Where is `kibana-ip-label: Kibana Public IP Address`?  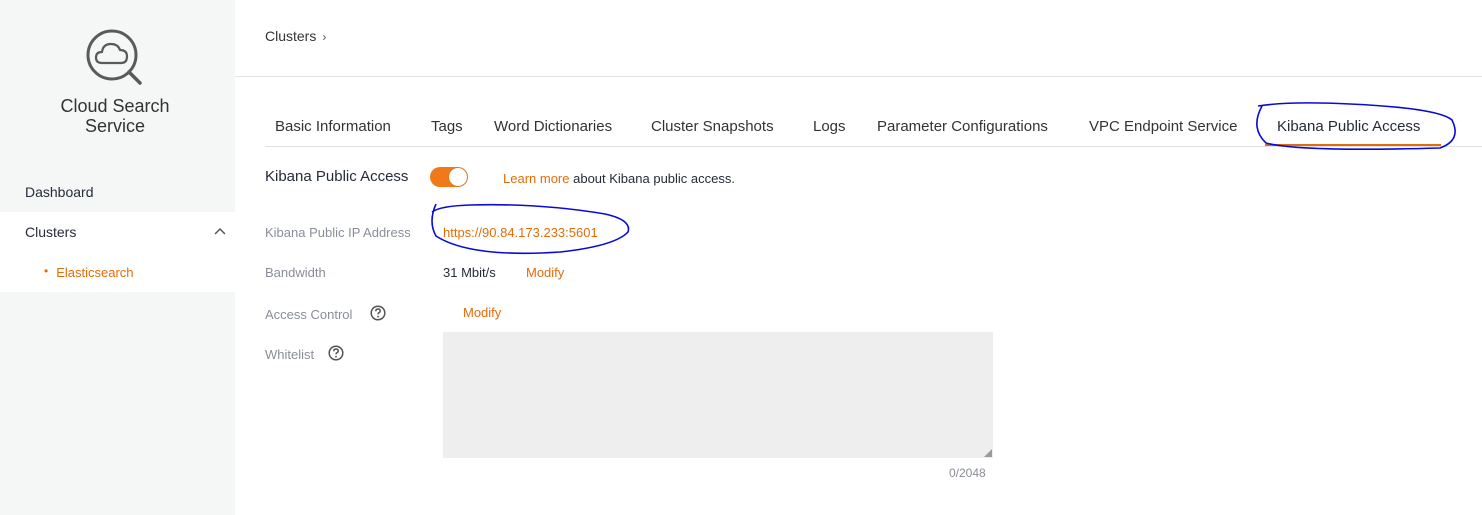
kibana-ip-label: Kibana Public IP Address is located at coordinates (338, 232).